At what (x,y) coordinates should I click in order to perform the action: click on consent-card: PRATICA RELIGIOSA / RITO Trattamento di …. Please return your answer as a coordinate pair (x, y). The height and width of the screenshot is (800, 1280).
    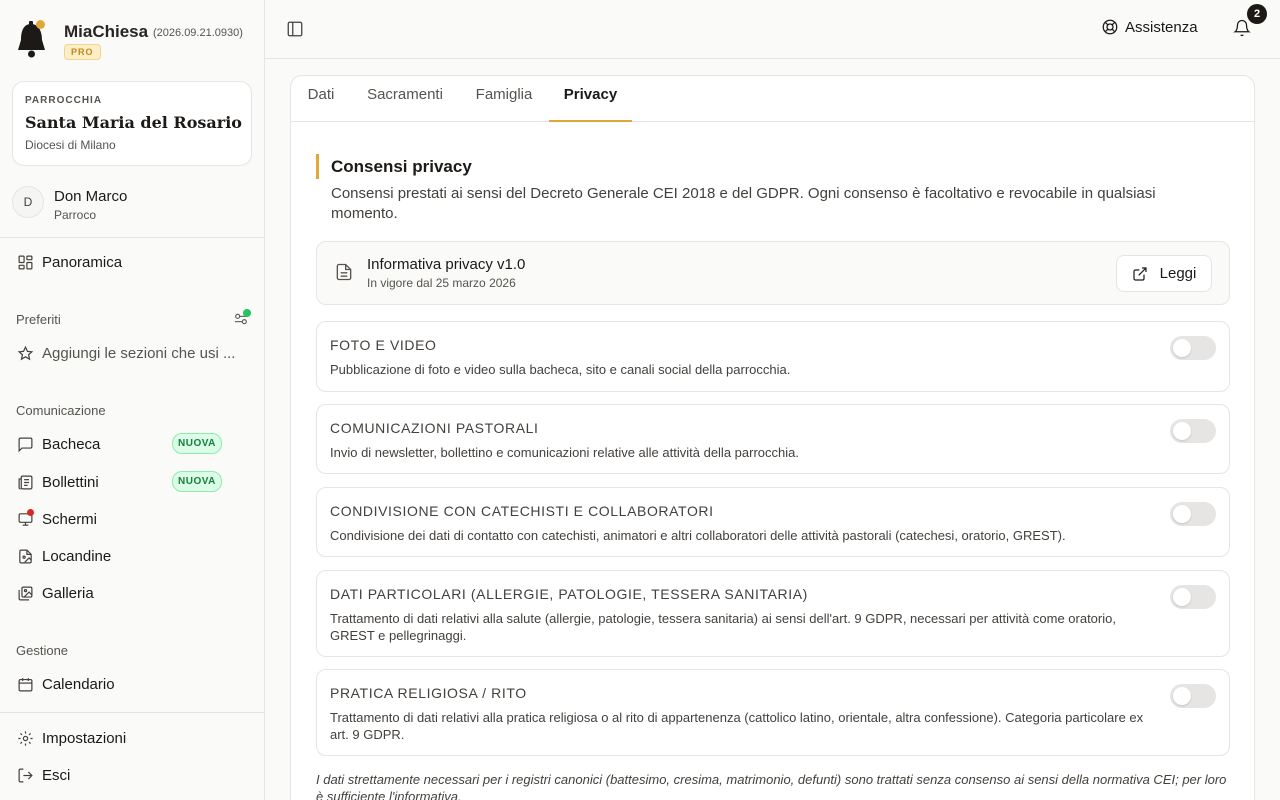
    Looking at the image, I should click on (773, 712).